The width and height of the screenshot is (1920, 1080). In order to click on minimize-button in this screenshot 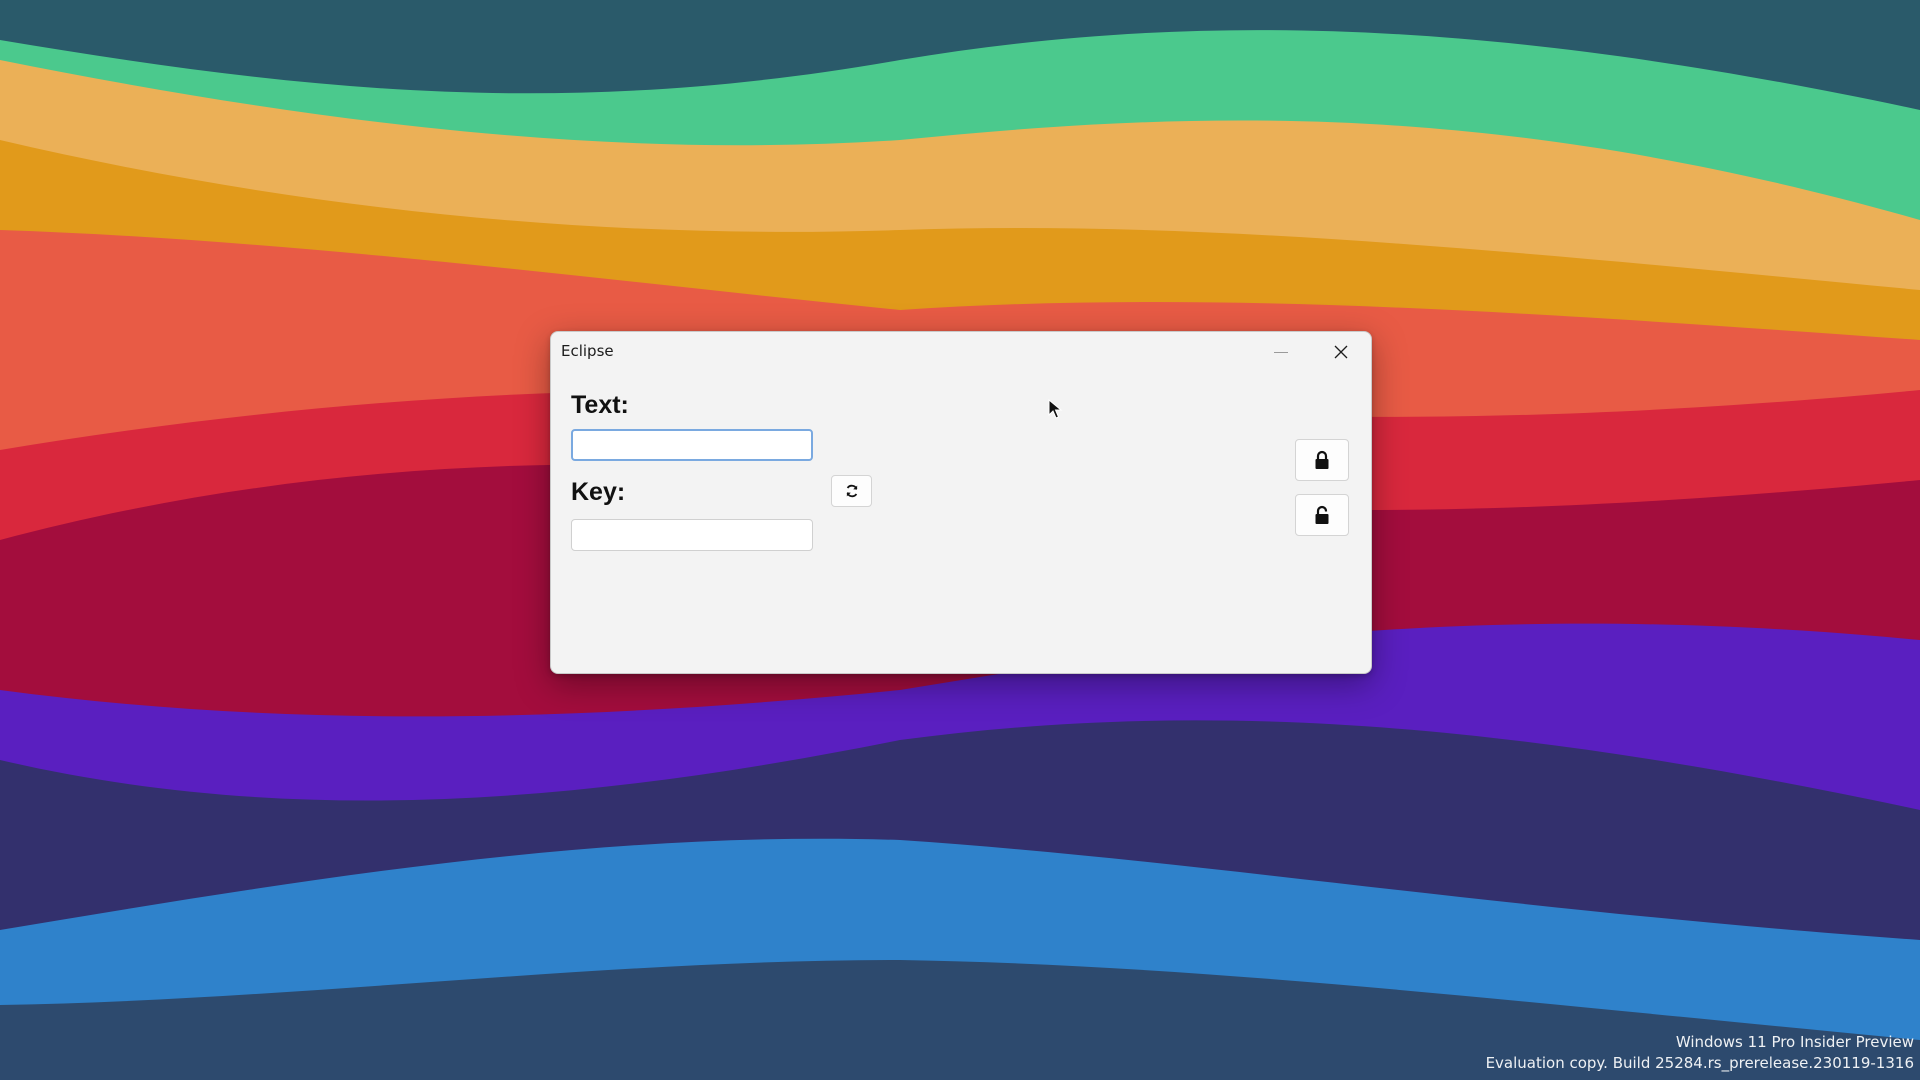, I will do `click(1281, 352)`.